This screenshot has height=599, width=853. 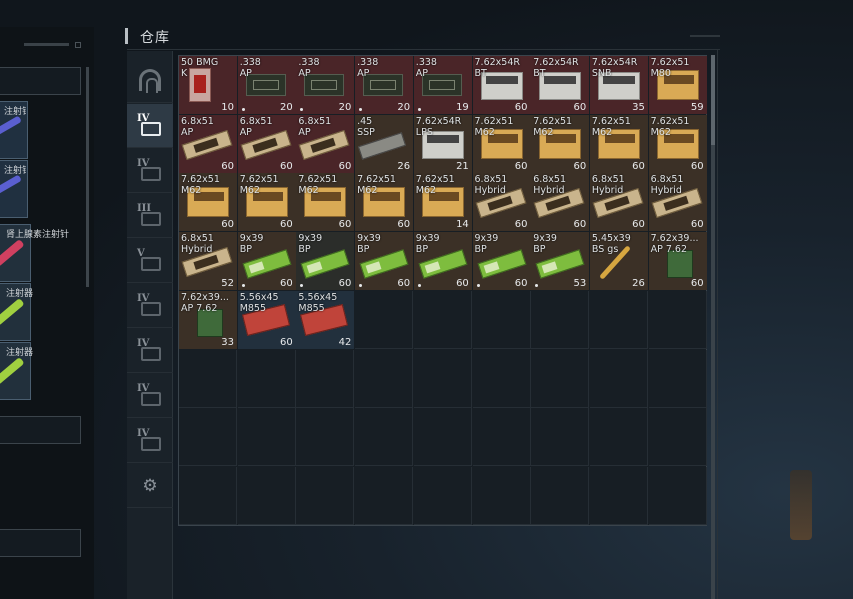 I want to click on ammo-item: .45 SSP 26, so click(x=384, y=143).